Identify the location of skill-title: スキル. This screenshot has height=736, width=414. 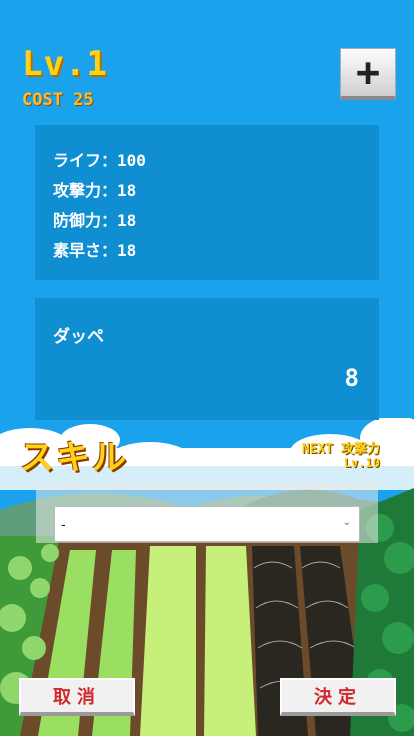
(74, 458).